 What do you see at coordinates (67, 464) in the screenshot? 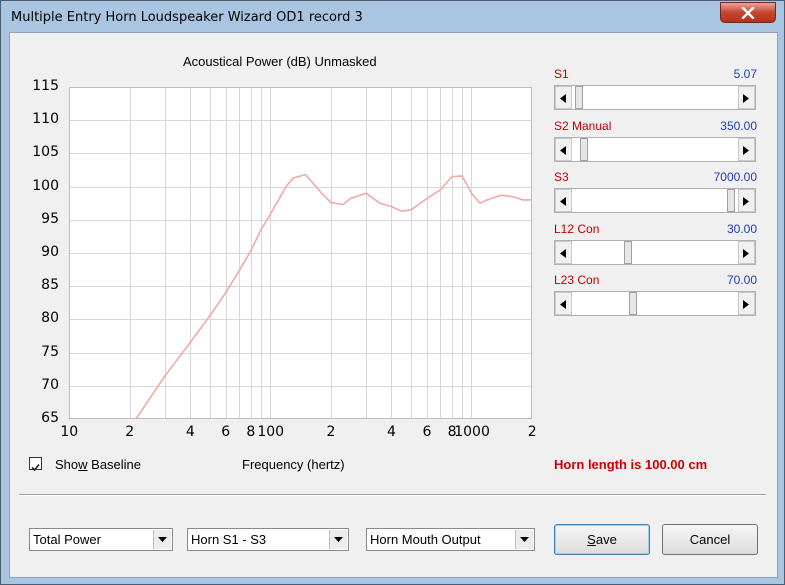
I see `show-baseline-text-a: Sho` at bounding box center [67, 464].